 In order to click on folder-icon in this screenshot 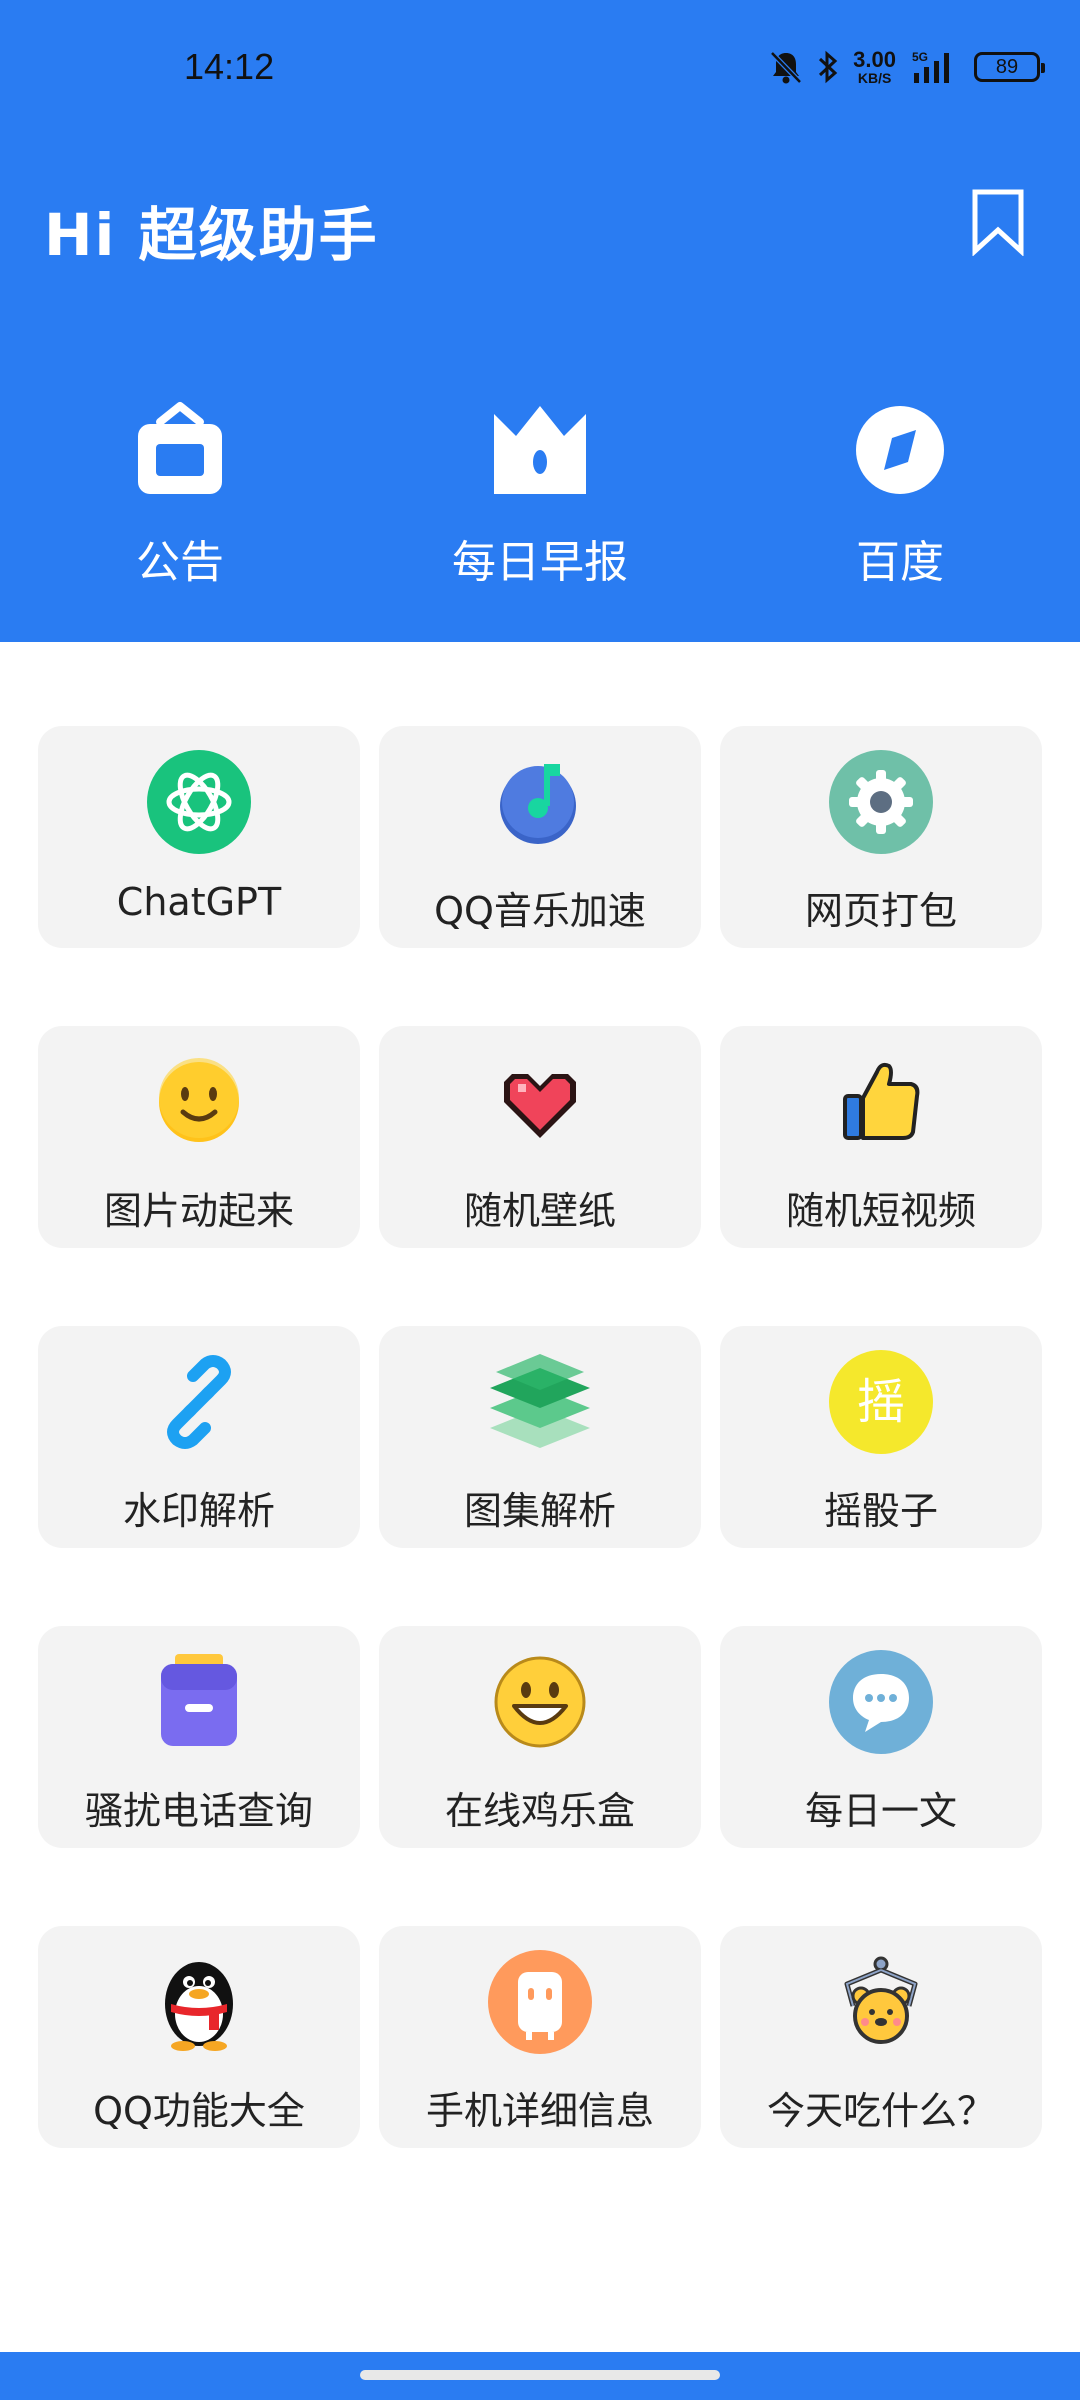, I will do `click(199, 1700)`.